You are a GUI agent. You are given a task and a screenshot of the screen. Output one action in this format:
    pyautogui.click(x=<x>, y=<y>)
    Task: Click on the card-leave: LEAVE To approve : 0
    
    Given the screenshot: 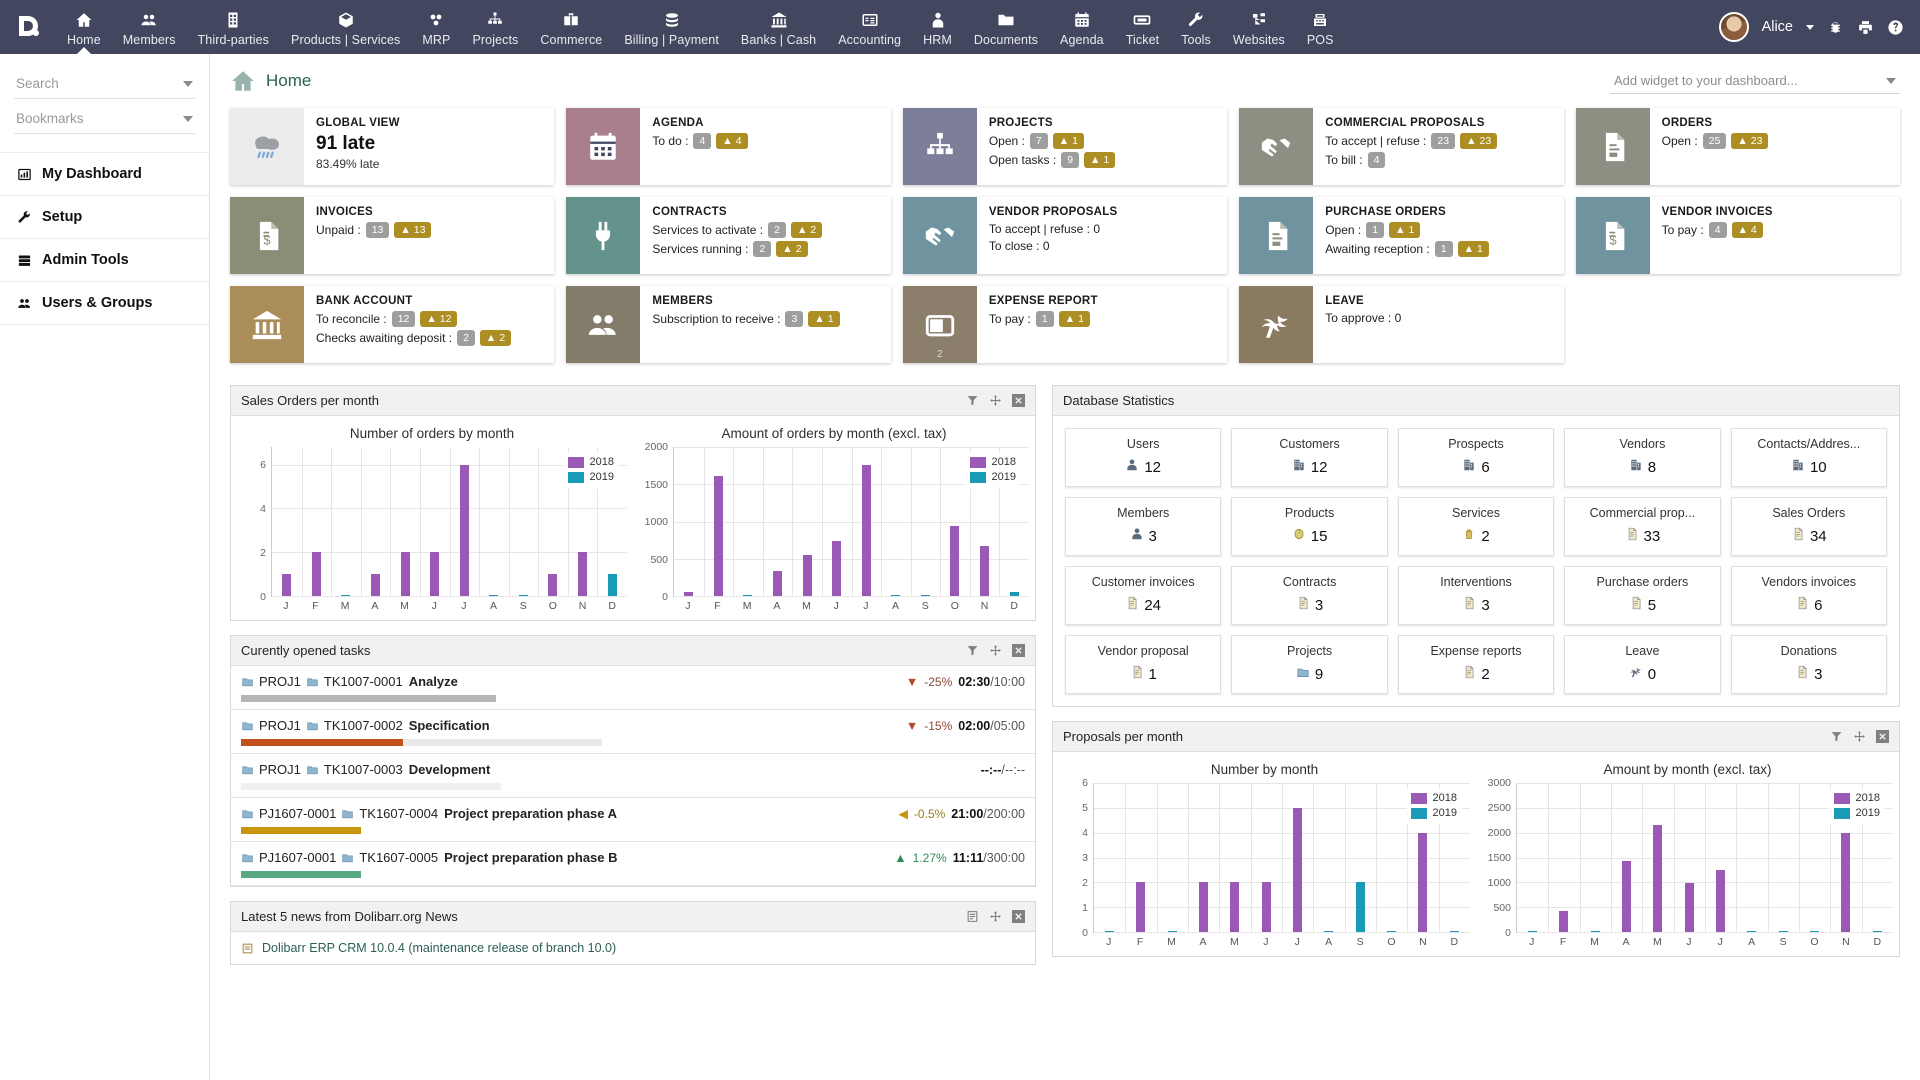 What is the action you would take?
    pyautogui.click(x=1401, y=324)
    